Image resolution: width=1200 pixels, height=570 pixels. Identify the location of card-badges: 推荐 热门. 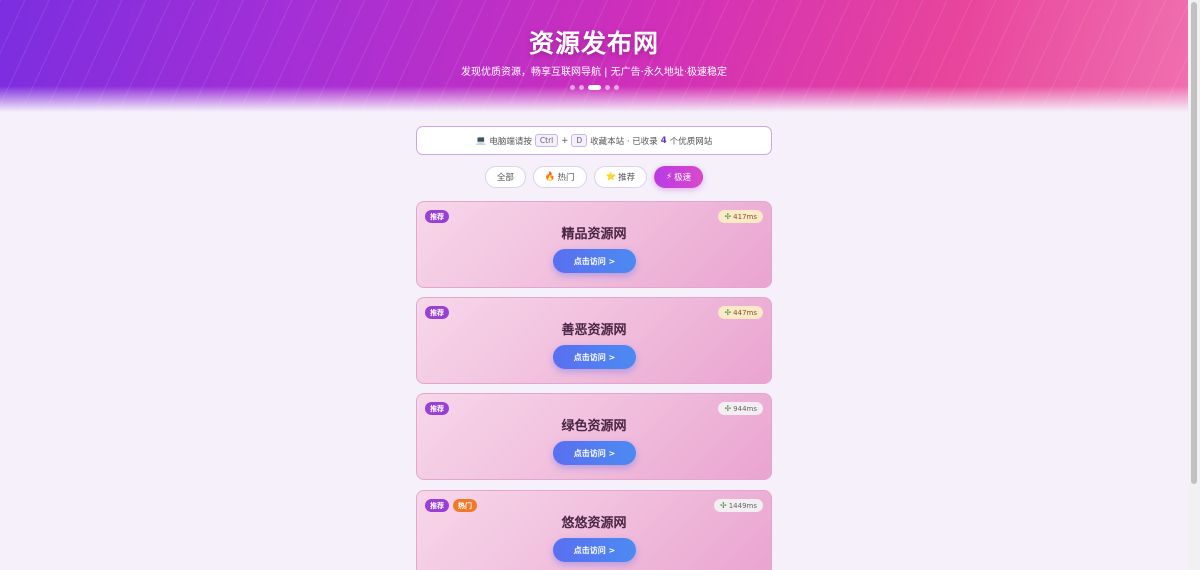
(451, 505).